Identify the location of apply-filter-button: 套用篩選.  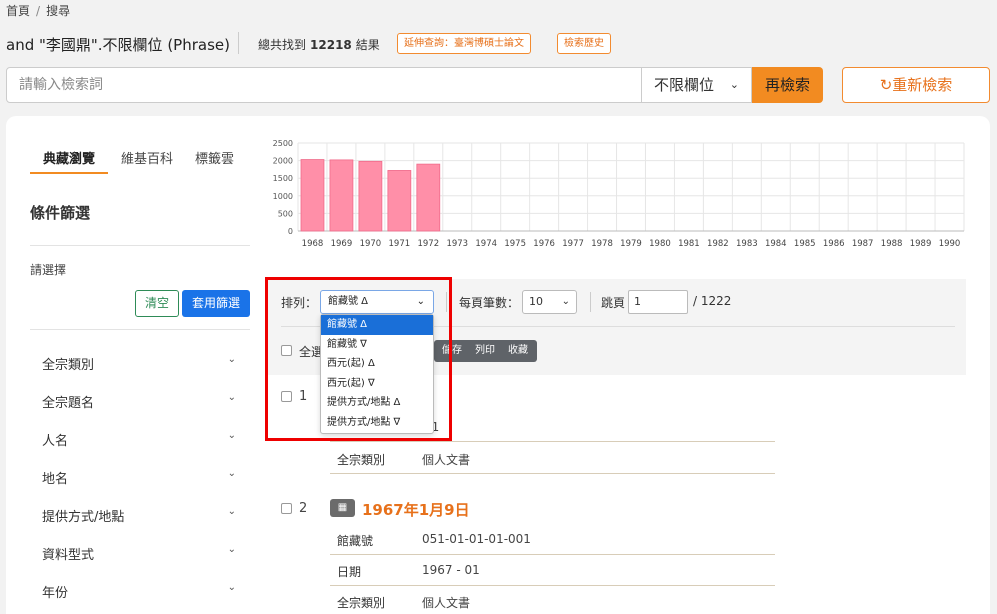
(216, 303).